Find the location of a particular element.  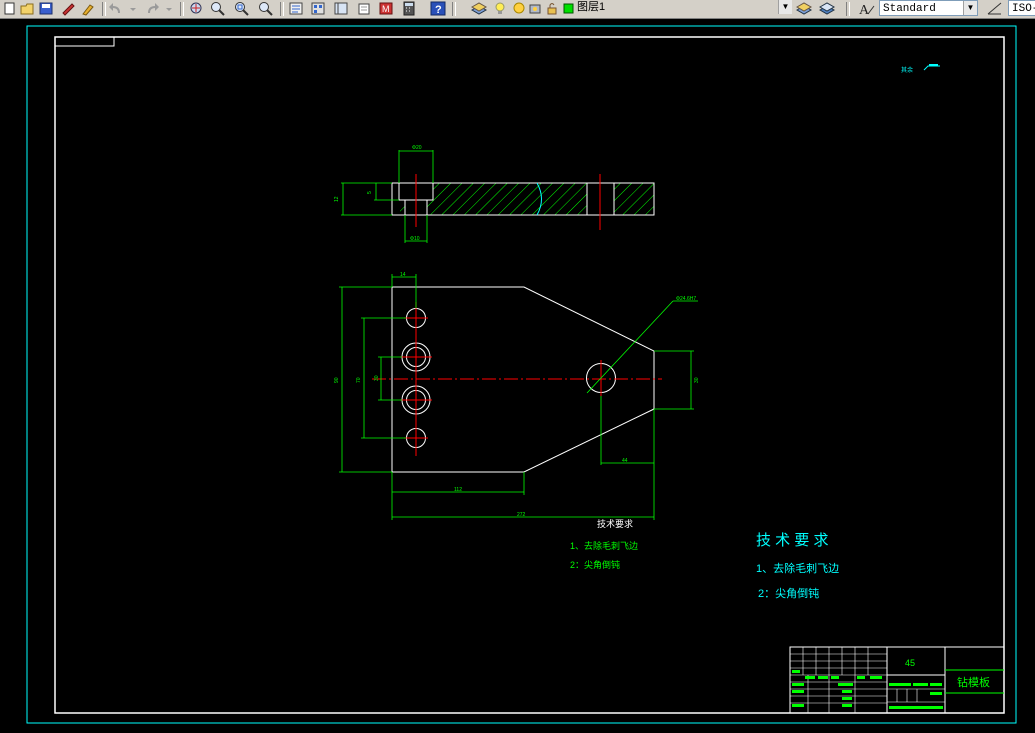

layer-on-icon is located at coordinates (502, 8).